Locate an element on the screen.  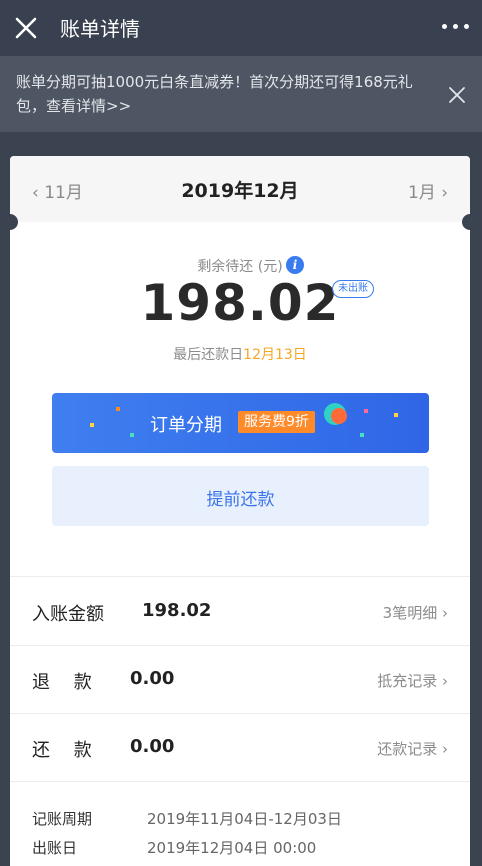
repayment-records-label: 还款记录 is located at coordinates (407, 749).